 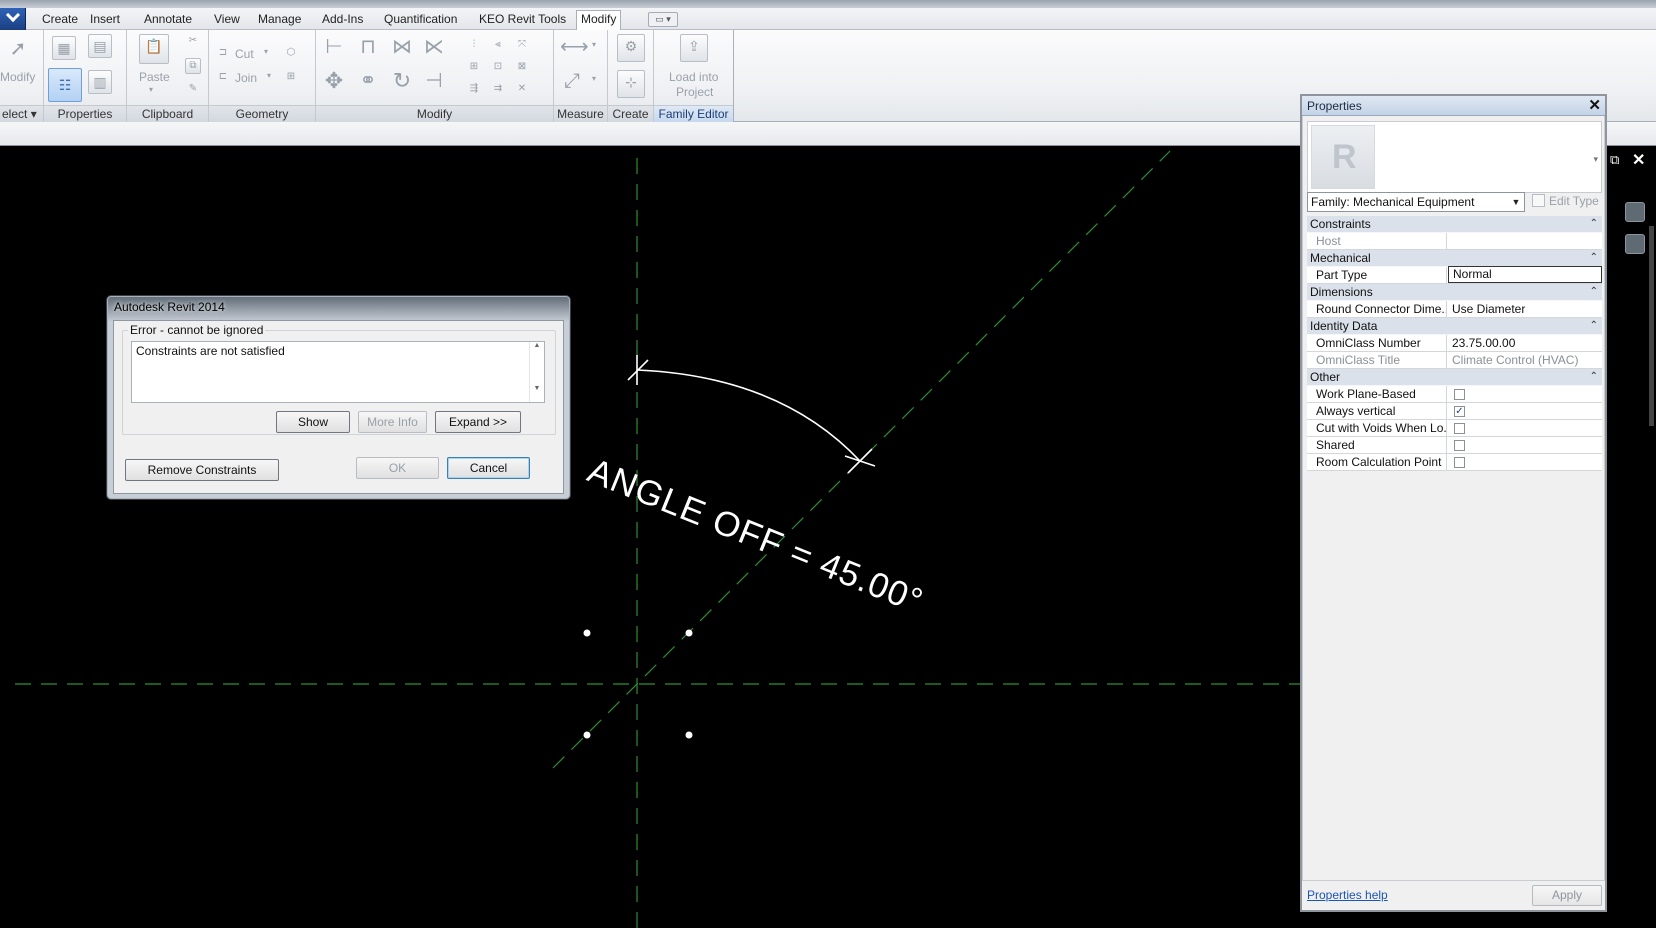 I want to click on cope-icon: ⊐, so click(x=223, y=54).